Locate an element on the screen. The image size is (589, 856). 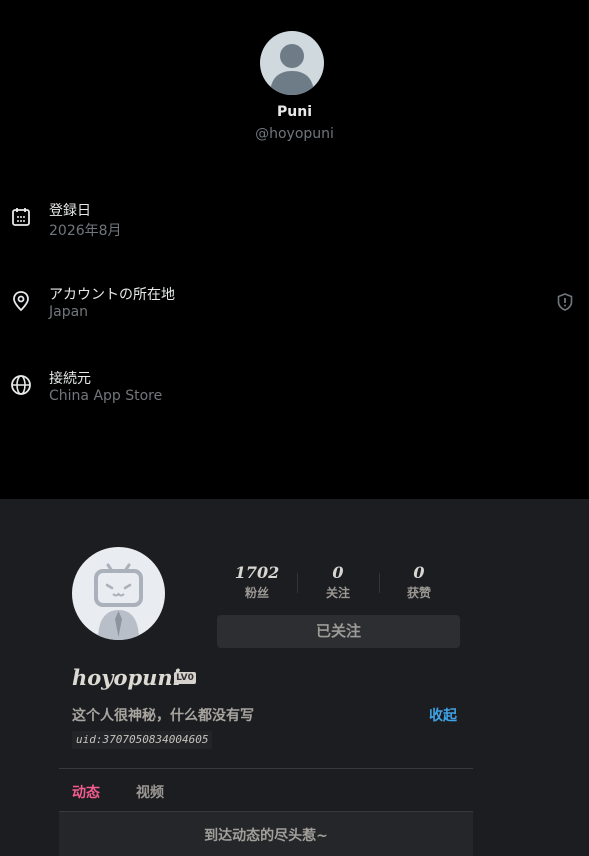
connected-via-label: 接続元 is located at coordinates (70, 379).